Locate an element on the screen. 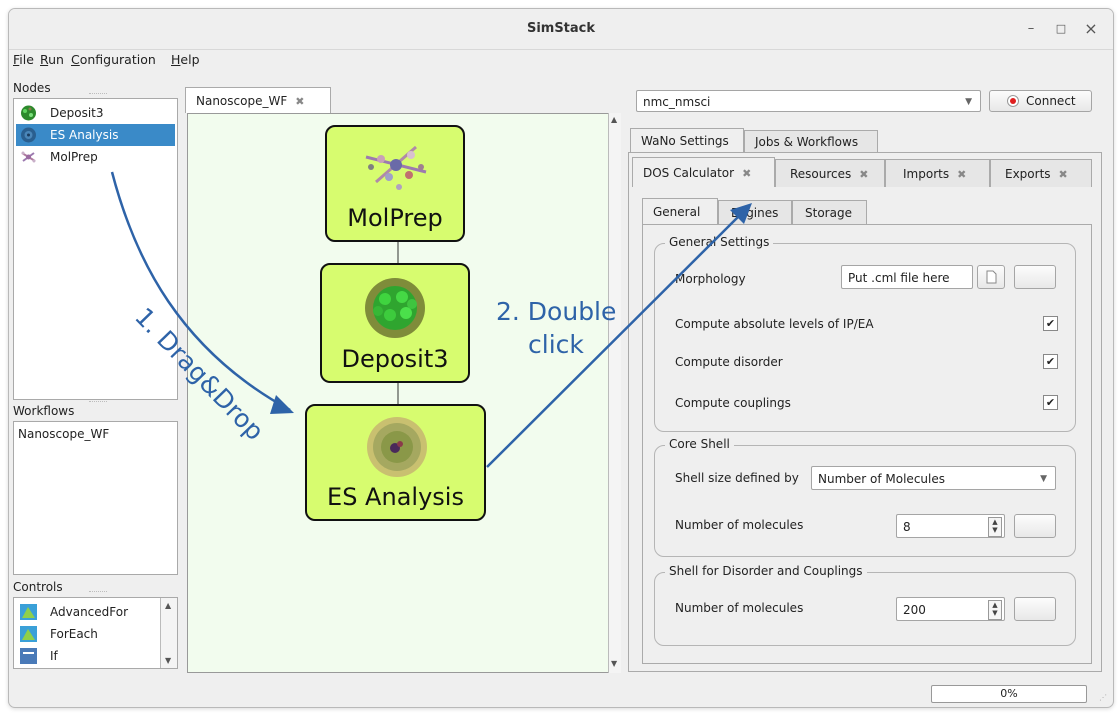  double-click-annotation-line1: 2. Double is located at coordinates (556, 311).